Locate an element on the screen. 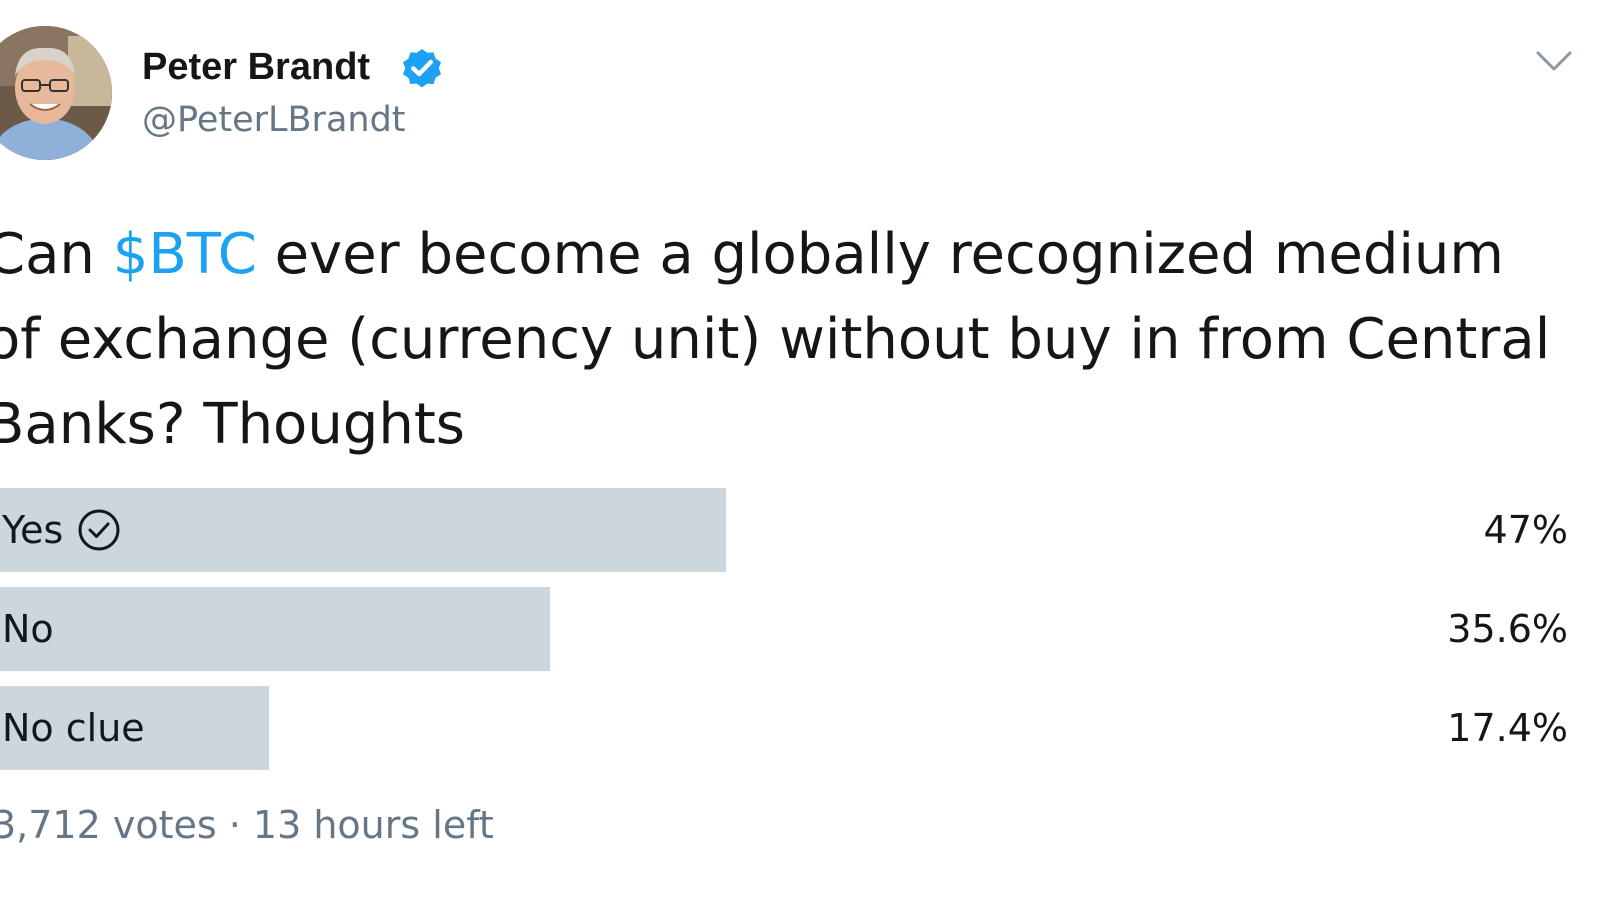 The image size is (1600, 900). tweet-text-segment: ever become a globally recognized medium is located at coordinates (880, 254).